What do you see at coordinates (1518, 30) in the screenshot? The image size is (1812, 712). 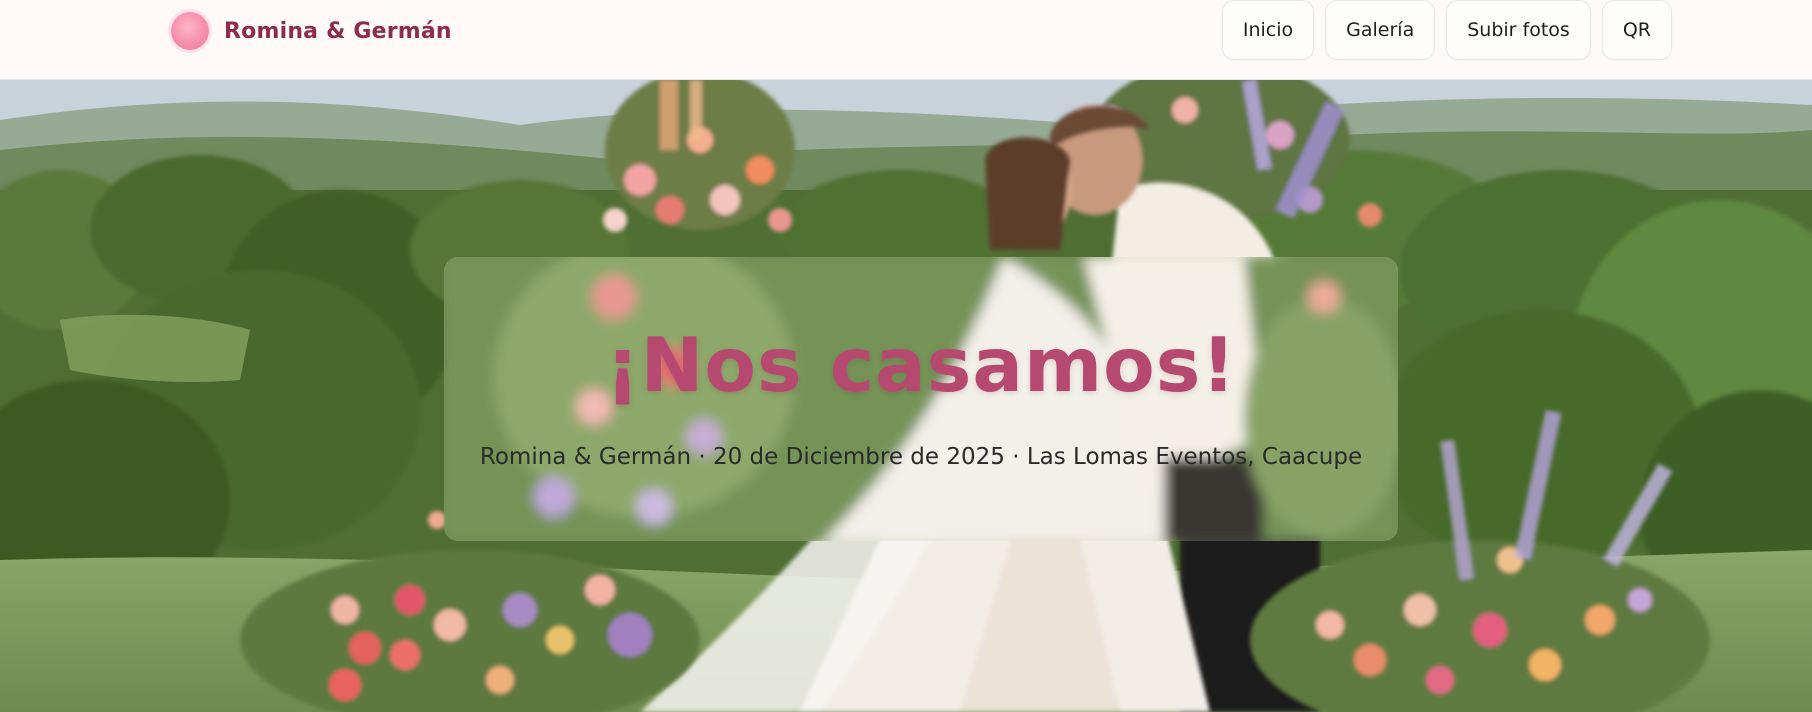 I see `nav-subir-fotos-button: Subir fotos` at bounding box center [1518, 30].